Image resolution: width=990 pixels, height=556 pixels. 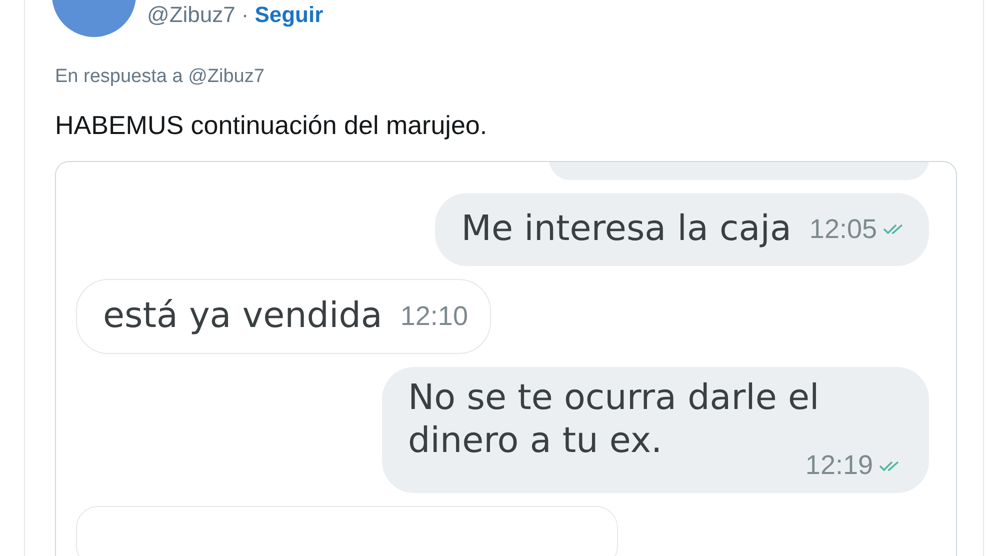 What do you see at coordinates (843, 229) in the screenshot?
I see `message-time: 12:05` at bounding box center [843, 229].